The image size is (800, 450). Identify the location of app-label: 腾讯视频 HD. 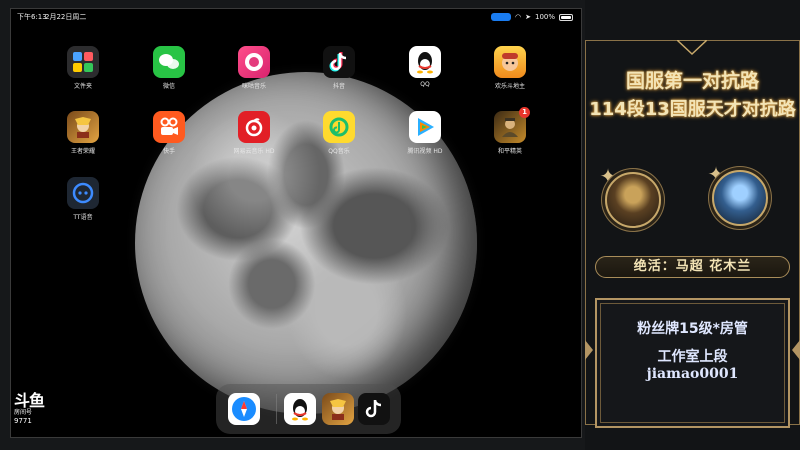
(425, 151).